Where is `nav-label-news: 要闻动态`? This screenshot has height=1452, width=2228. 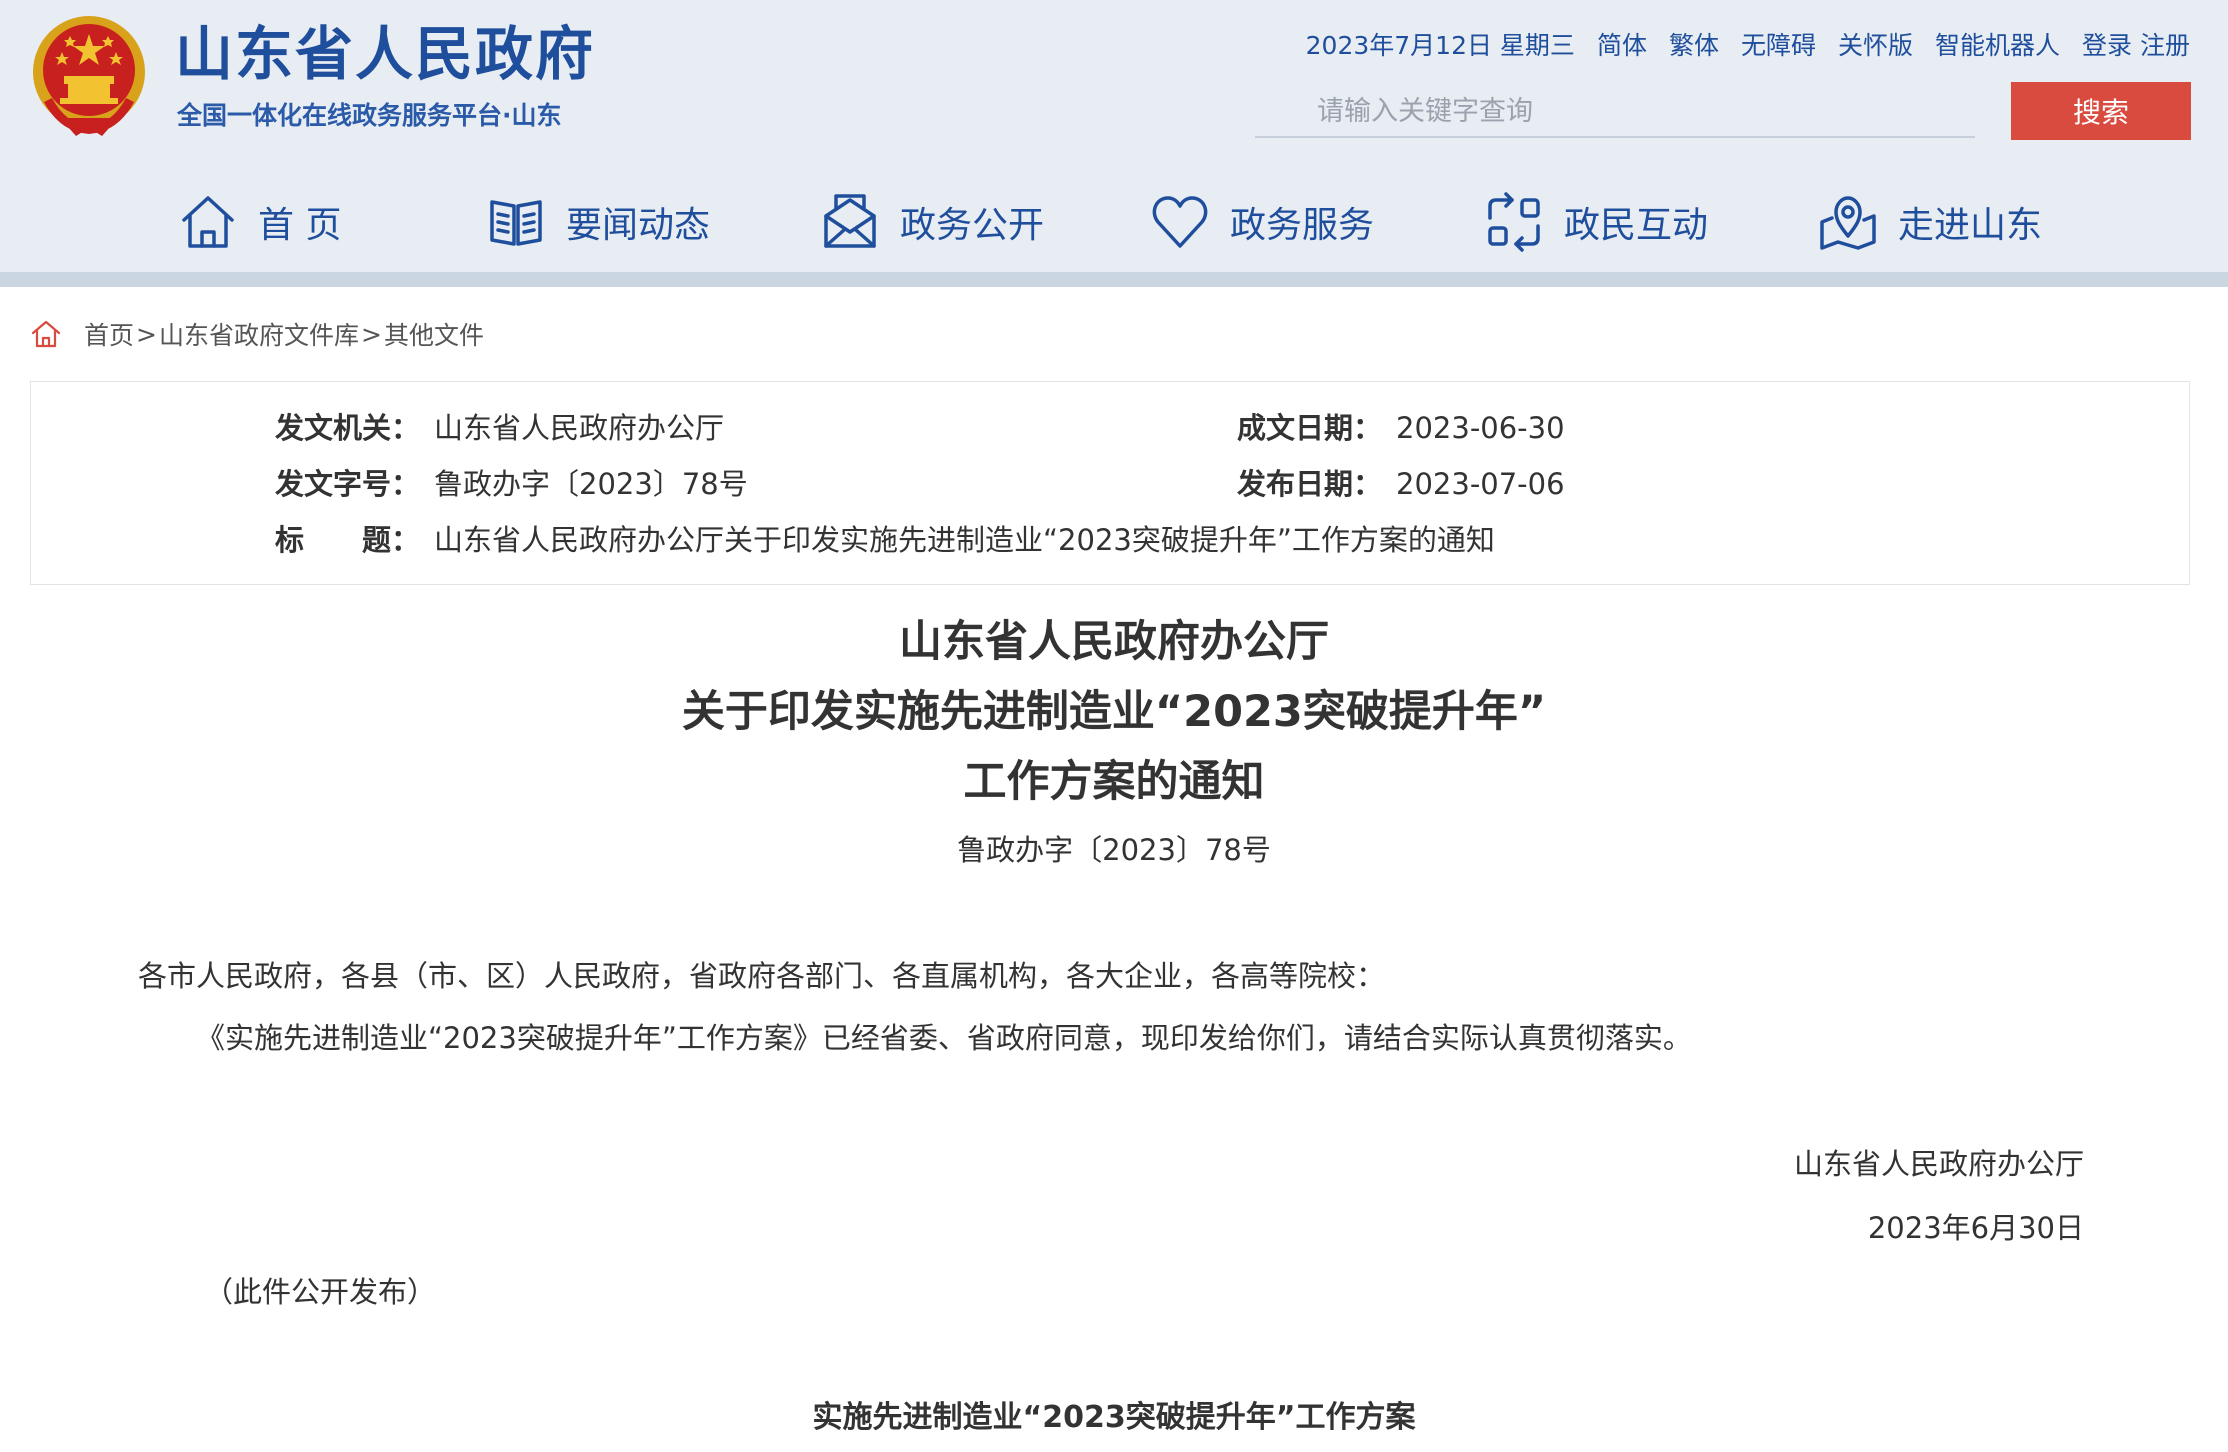 nav-label-news: 要闻动态 is located at coordinates (638, 225).